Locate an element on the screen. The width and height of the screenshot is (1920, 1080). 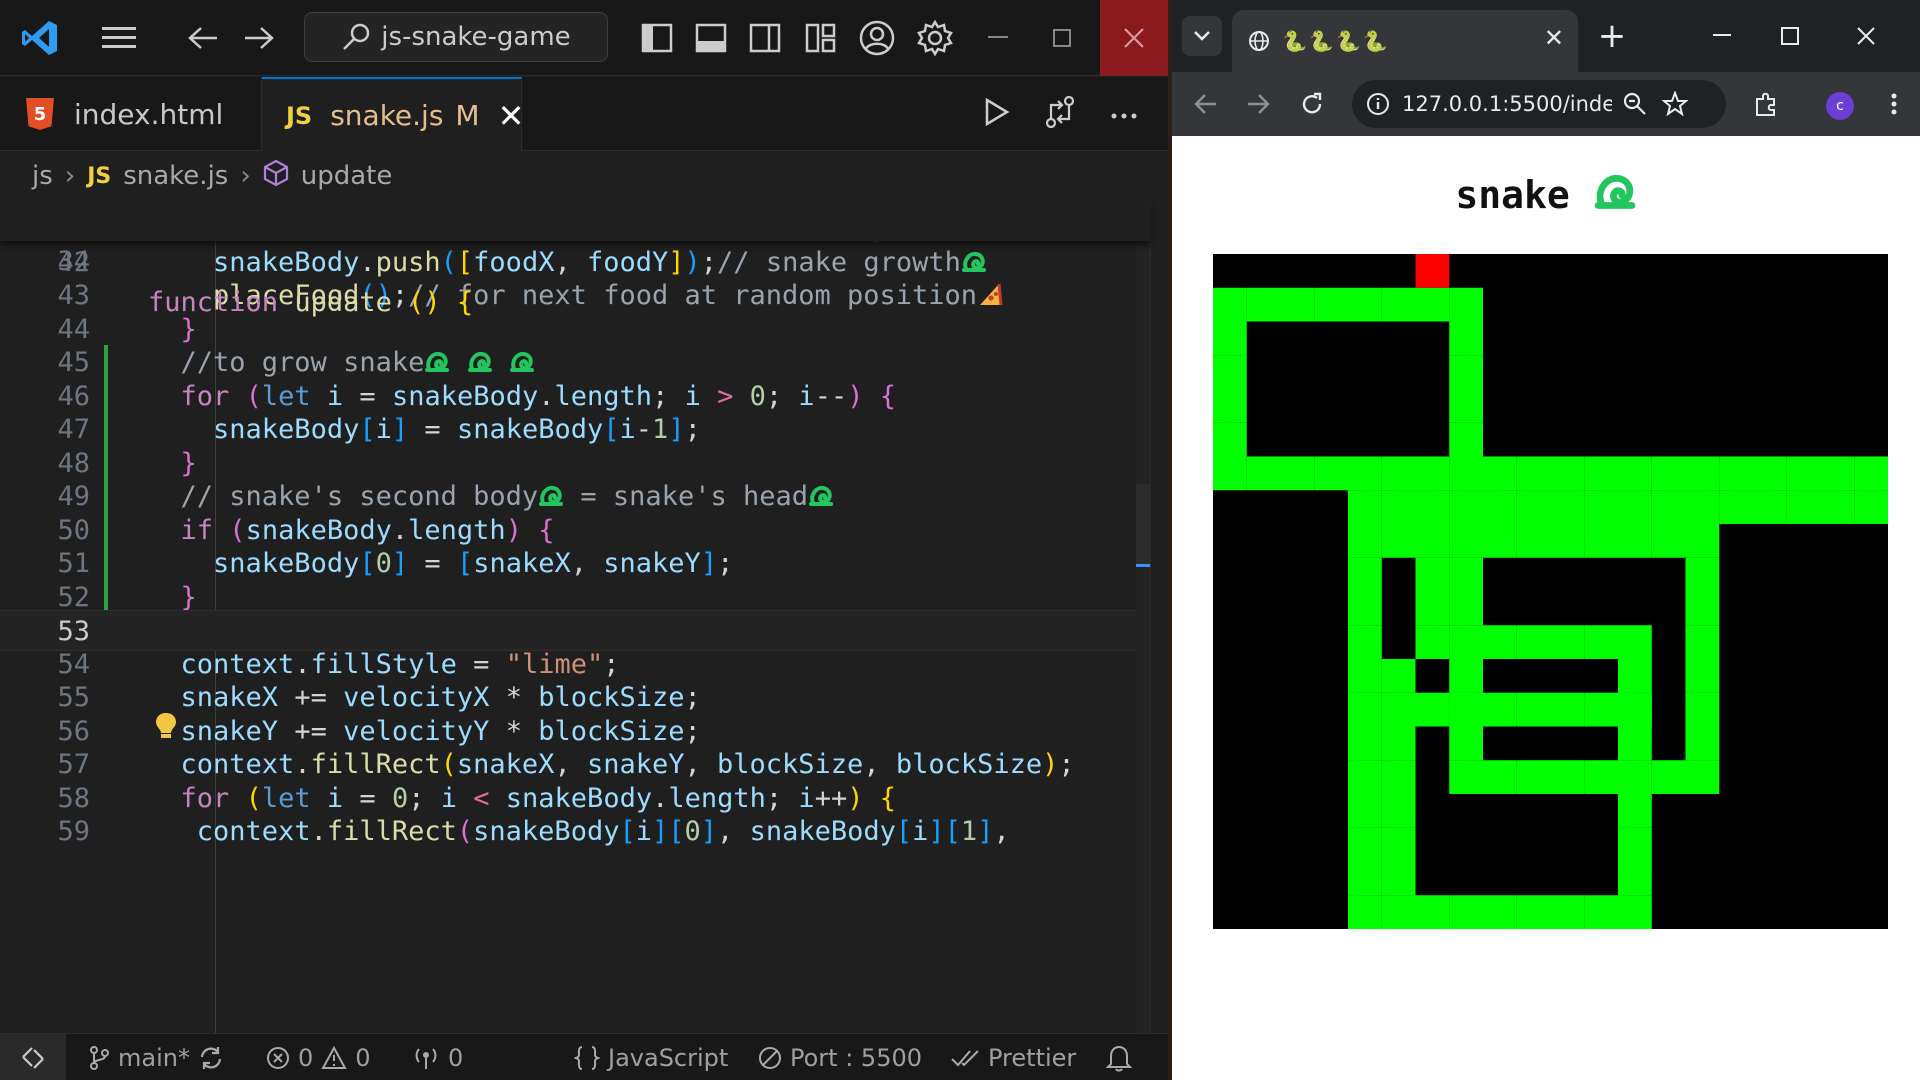
reload-icon is located at coordinates (1312, 104).